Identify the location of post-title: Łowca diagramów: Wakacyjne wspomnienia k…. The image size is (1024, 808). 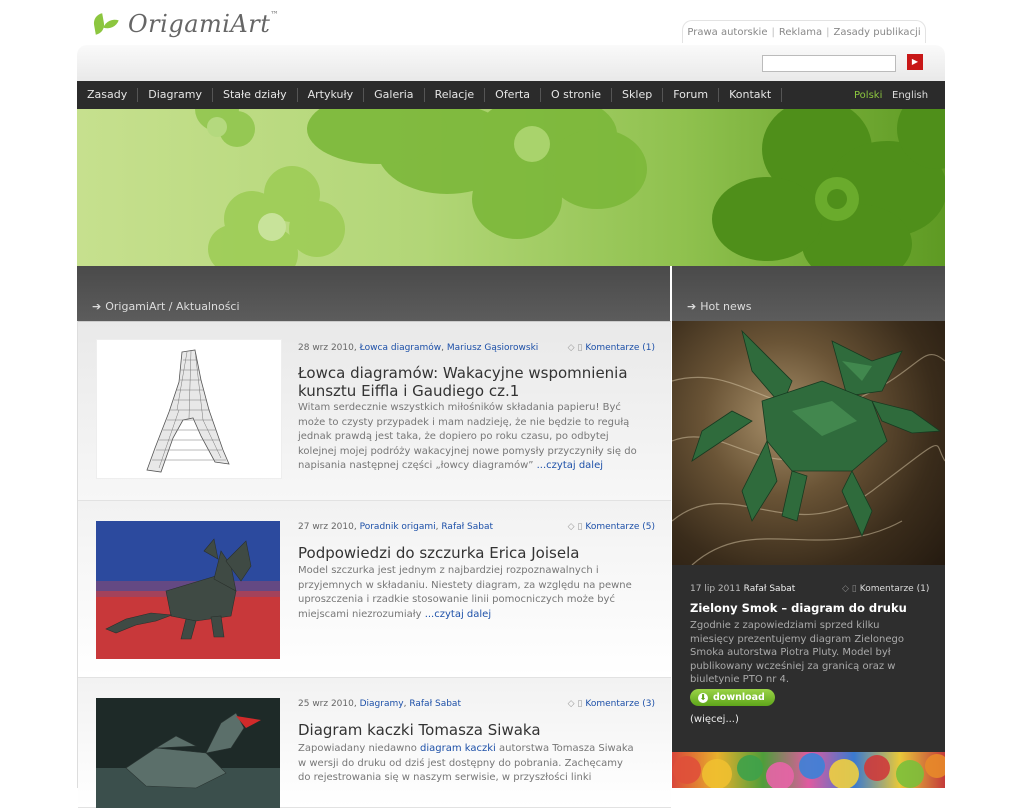
(463, 382).